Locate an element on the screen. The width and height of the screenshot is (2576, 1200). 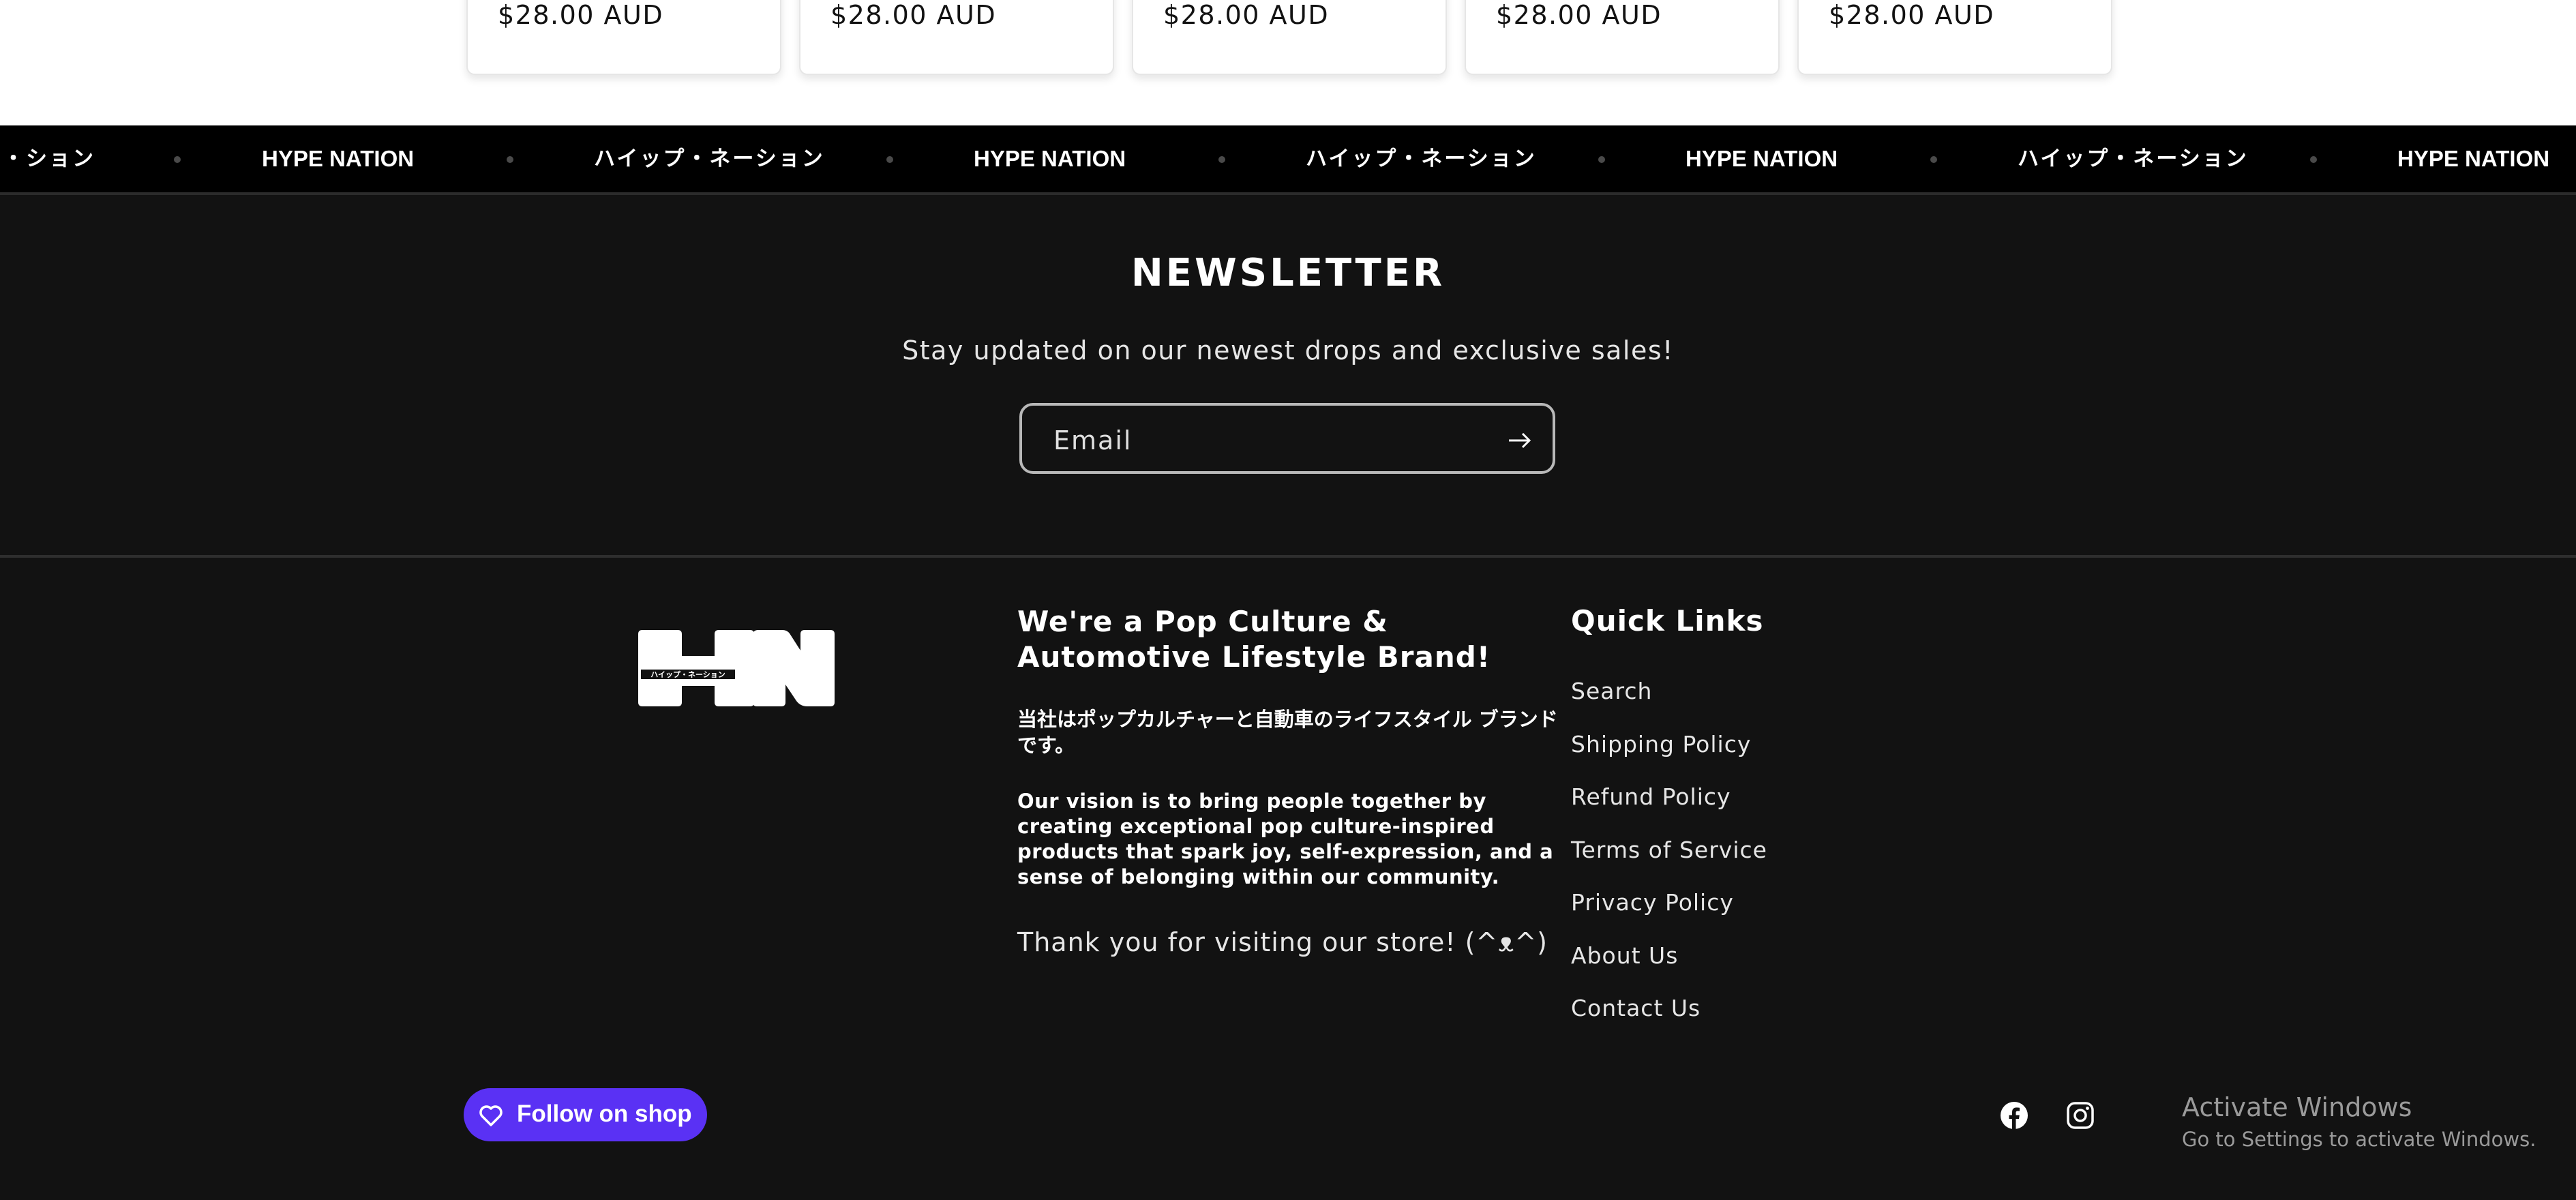
logo-subtext: ハイップ・ネーション is located at coordinates (687, 674).